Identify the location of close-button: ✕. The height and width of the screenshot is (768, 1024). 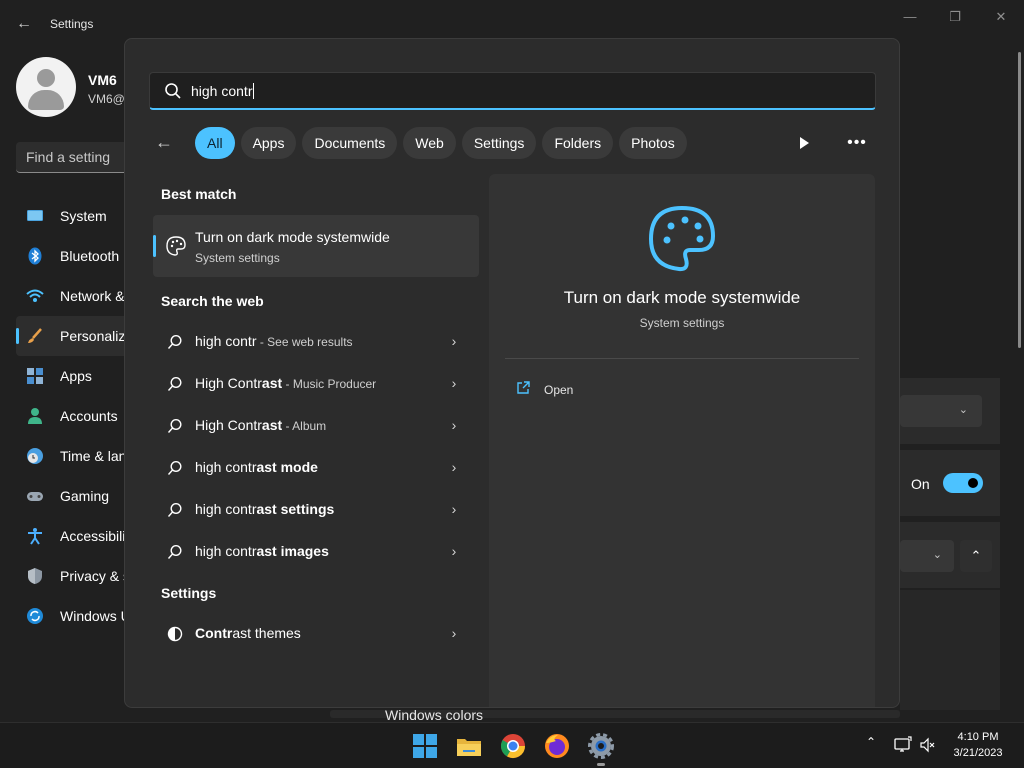
(1001, 17).